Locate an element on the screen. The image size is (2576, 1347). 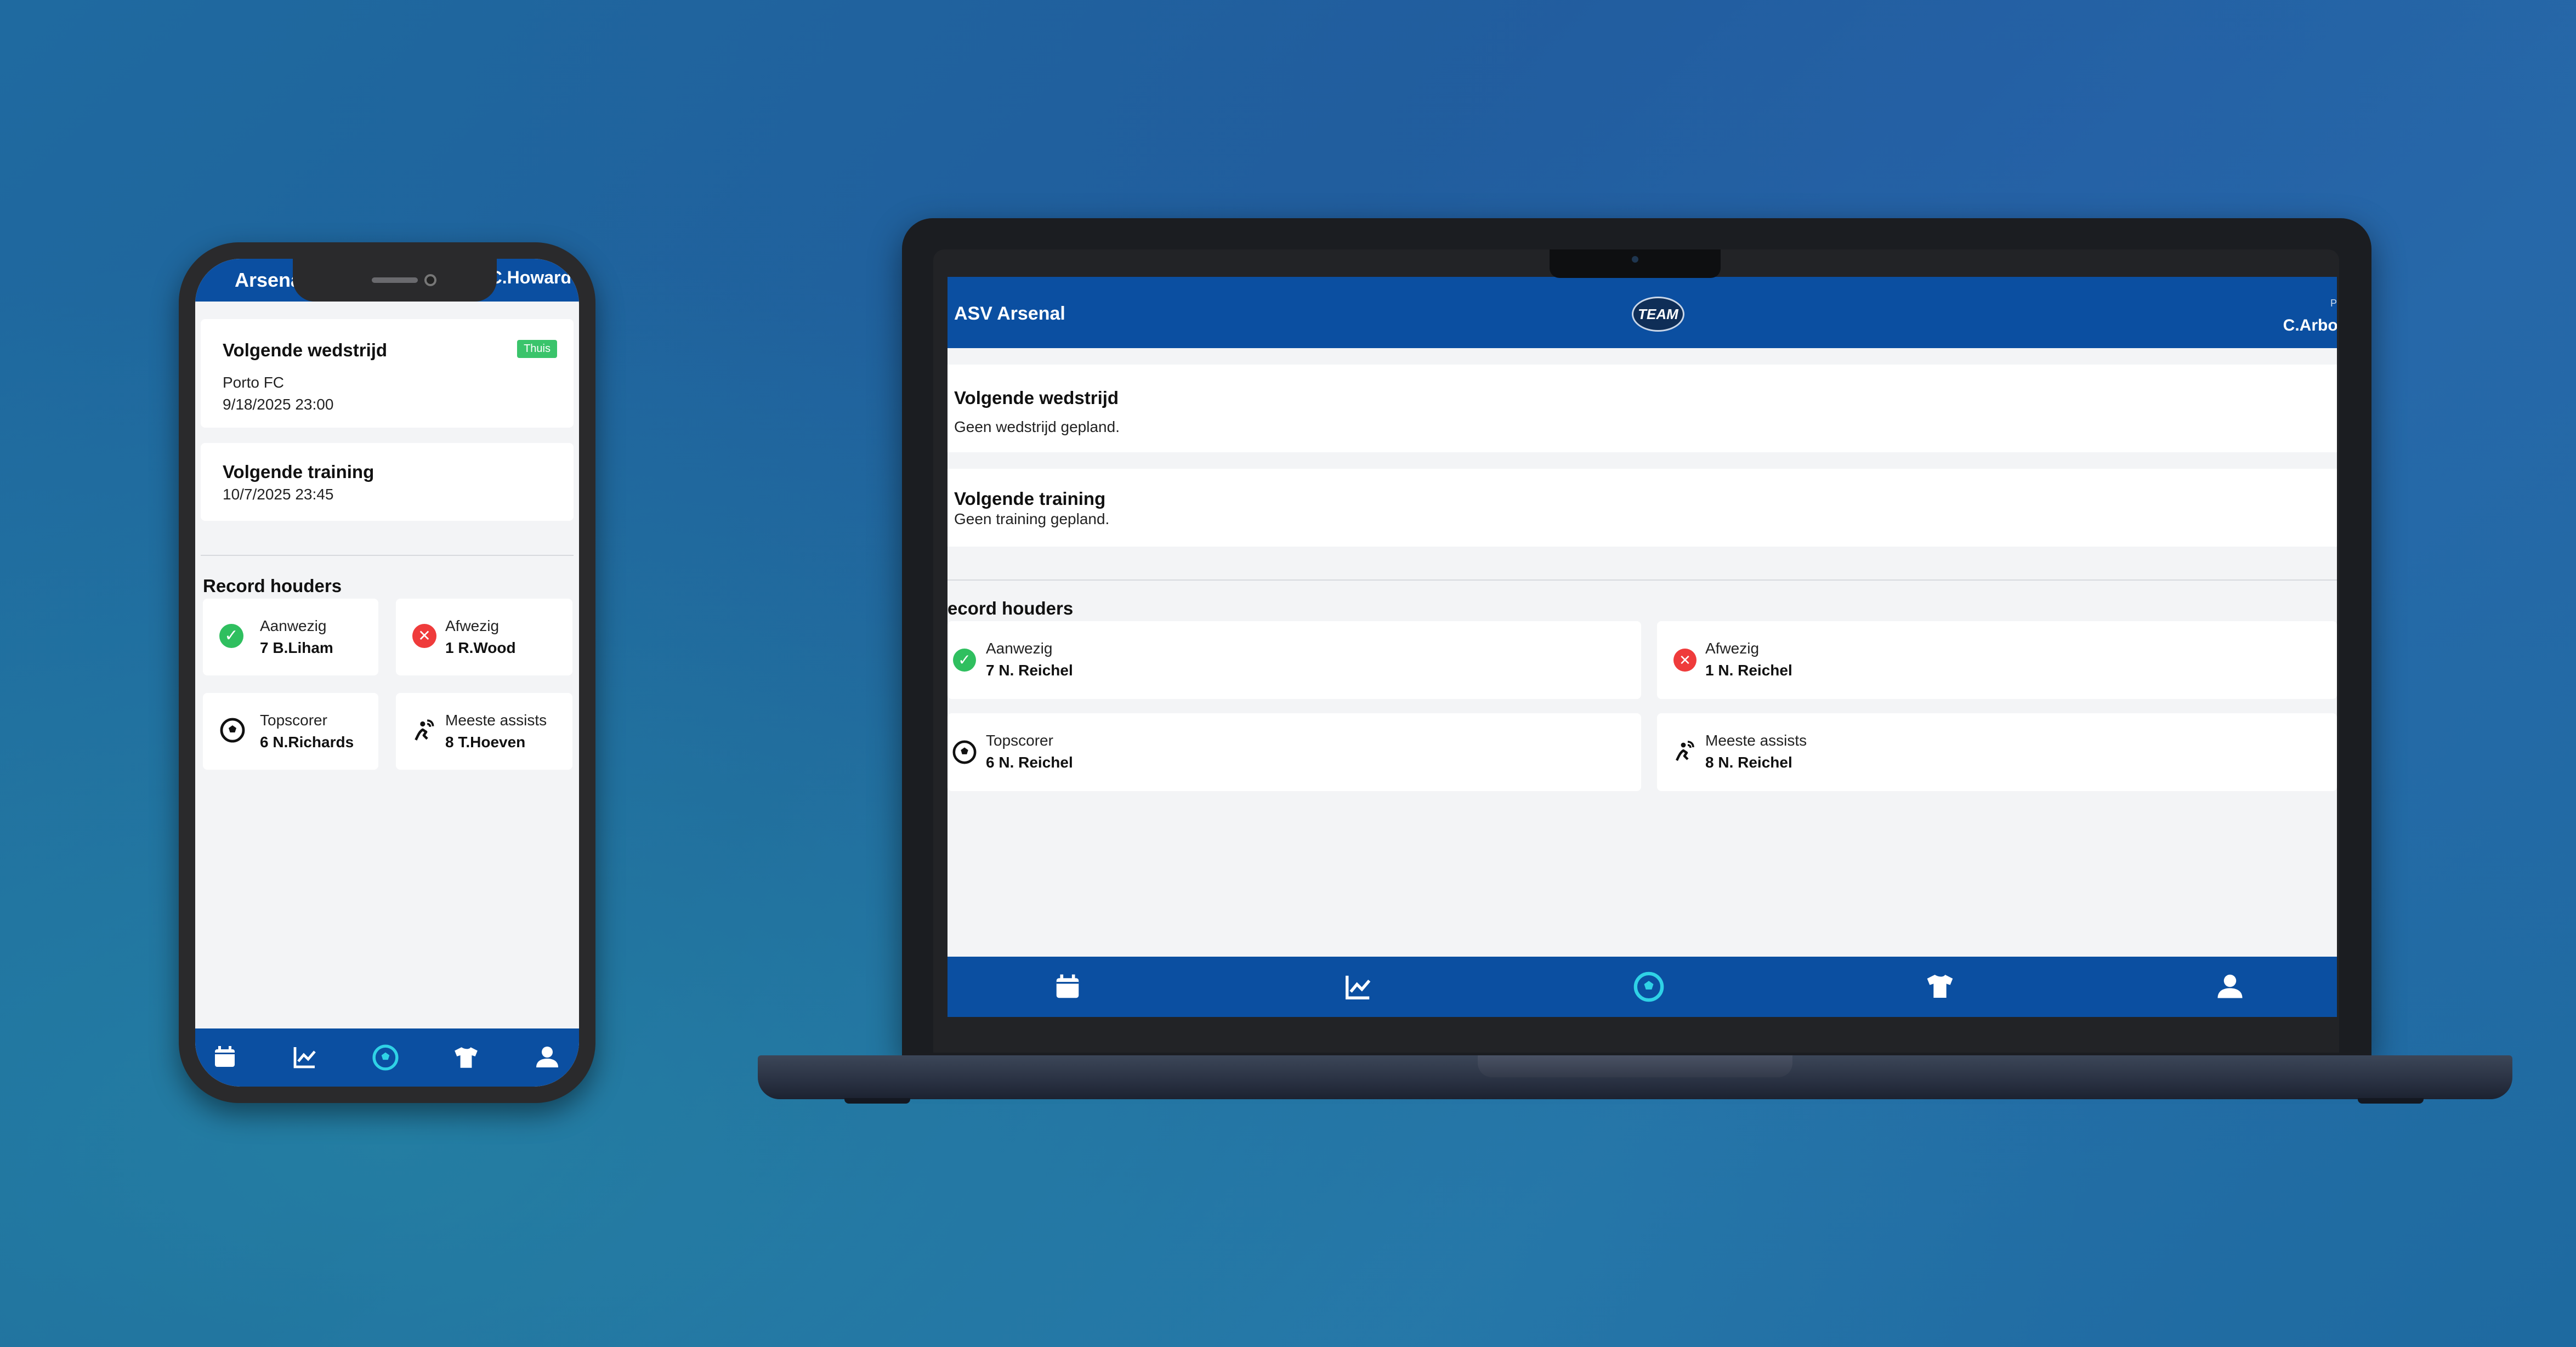
record-value: 6 N.Richards is located at coordinates (307, 743).